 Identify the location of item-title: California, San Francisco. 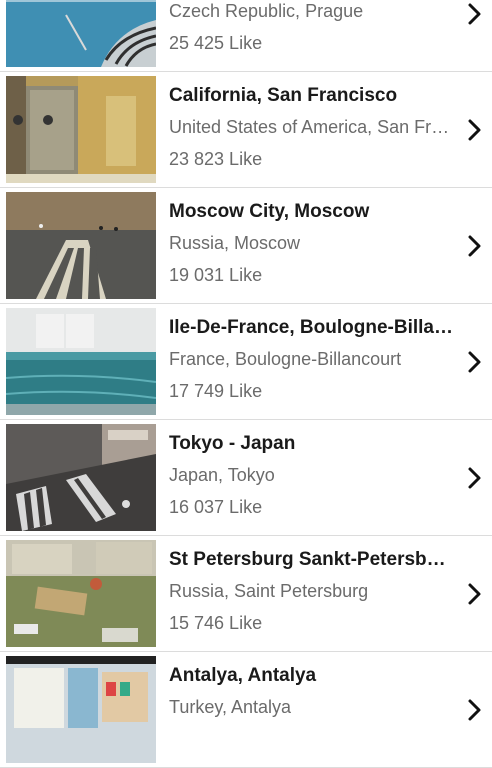
(283, 95).